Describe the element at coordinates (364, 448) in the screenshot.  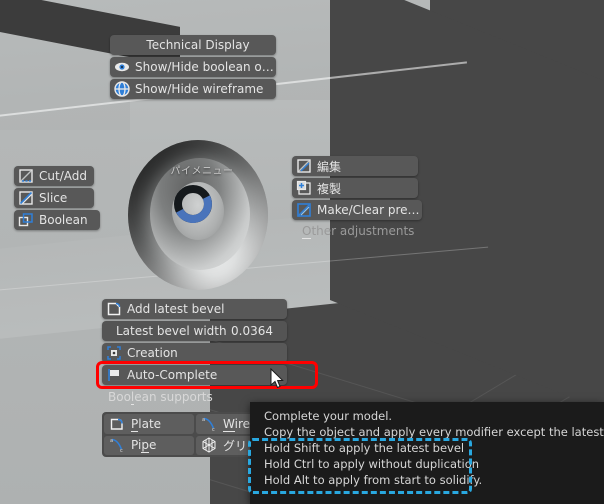
I see `tooltip-line: Hold Shift to apply the latest bevel` at that location.